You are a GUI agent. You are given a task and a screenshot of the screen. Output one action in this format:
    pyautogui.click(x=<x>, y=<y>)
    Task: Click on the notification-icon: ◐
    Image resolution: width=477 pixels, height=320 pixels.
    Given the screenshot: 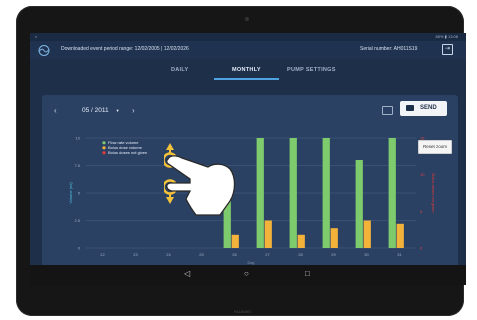 What is the action you would take?
    pyautogui.click(x=36, y=36)
    